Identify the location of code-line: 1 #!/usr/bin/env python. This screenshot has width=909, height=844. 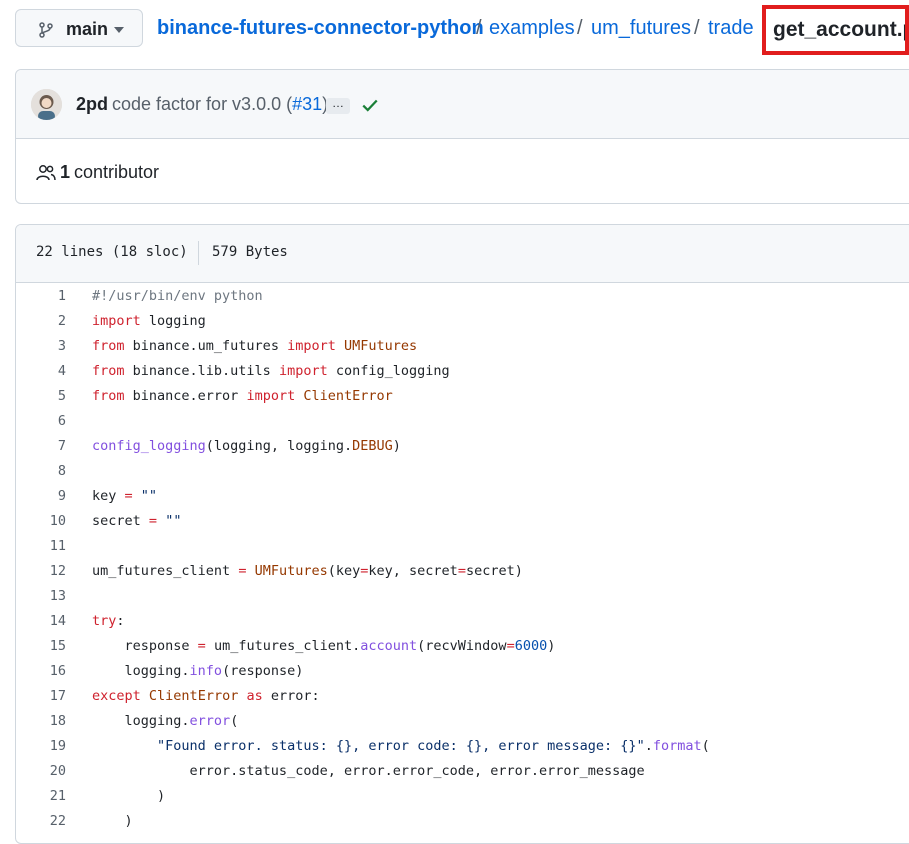
(462, 296).